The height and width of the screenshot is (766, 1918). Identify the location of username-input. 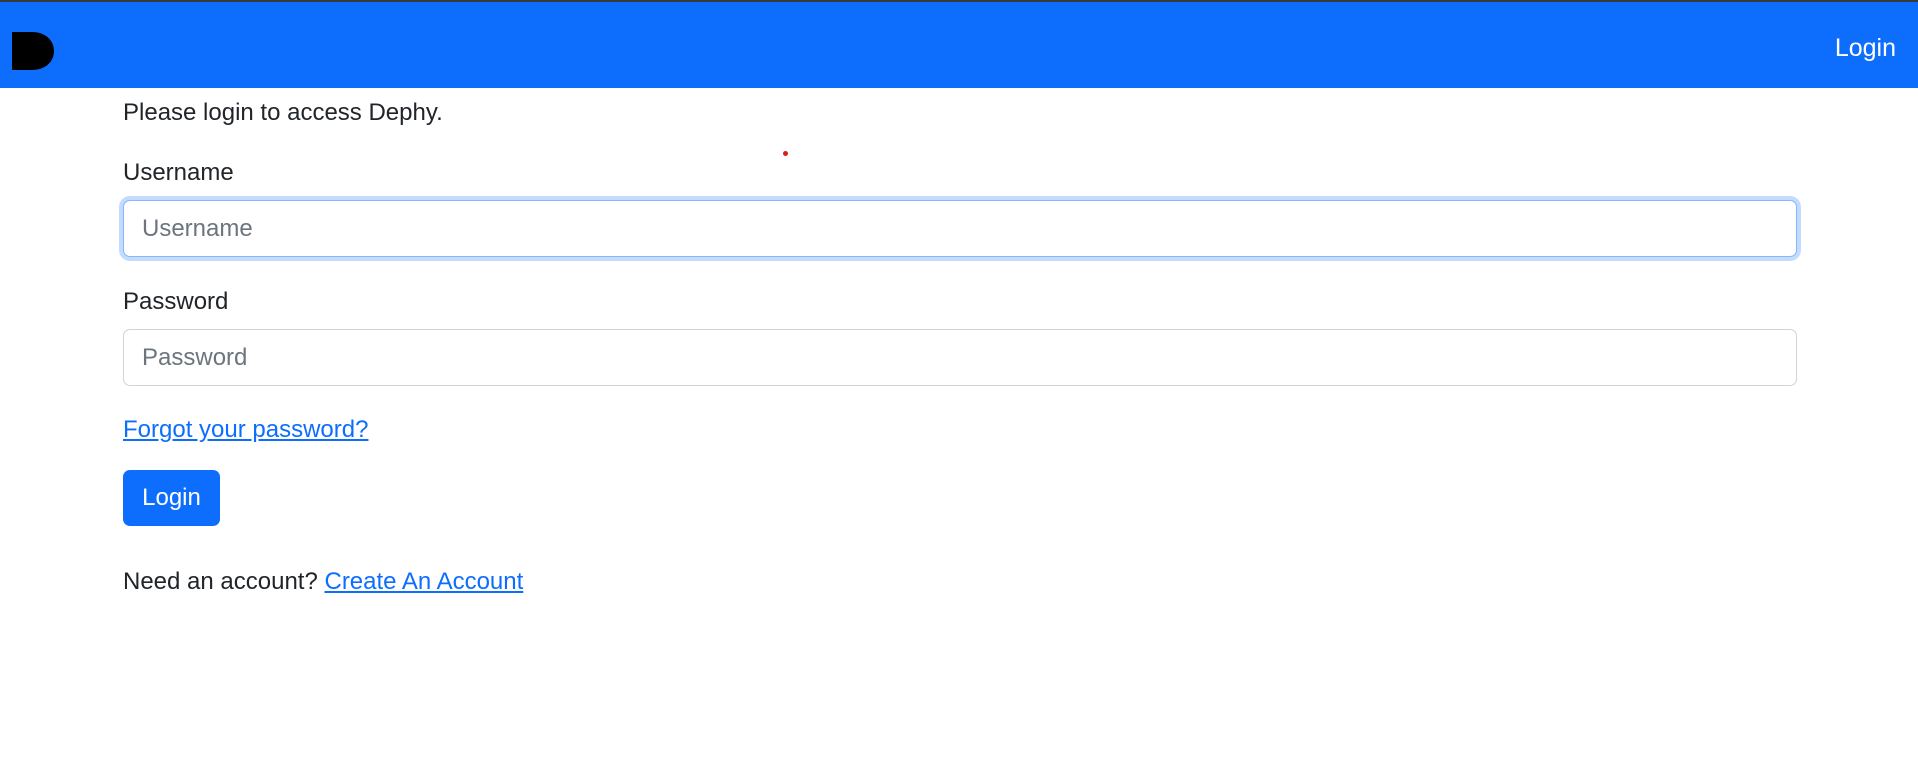
(960, 228).